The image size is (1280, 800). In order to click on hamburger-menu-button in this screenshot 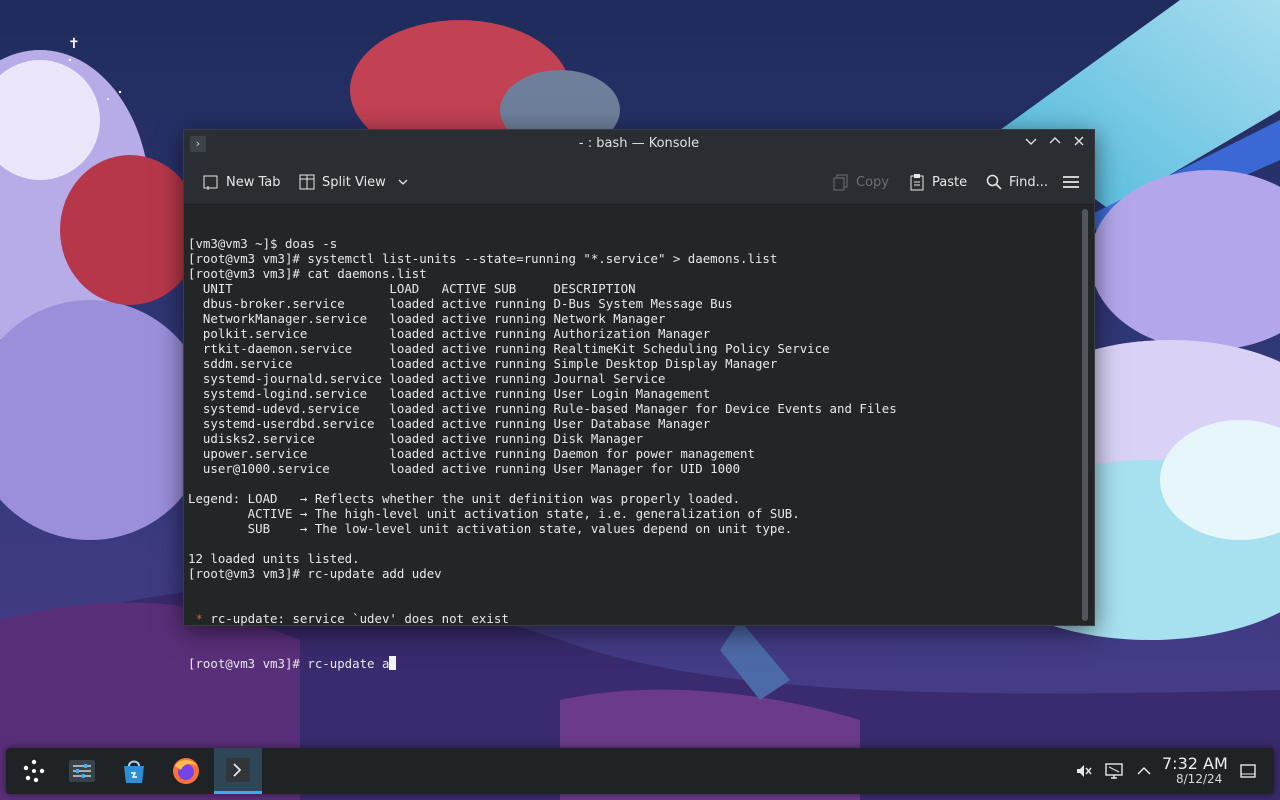, I will do `click(1071, 182)`.